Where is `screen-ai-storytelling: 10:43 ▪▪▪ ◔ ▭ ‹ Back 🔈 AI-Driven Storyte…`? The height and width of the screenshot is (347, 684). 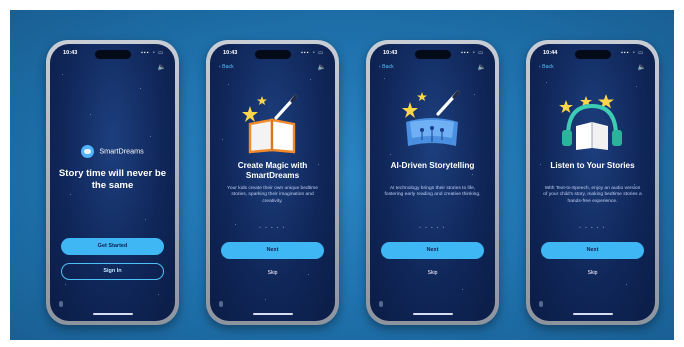
screen-ai-storytelling: 10:43 ▪▪▪ ◔ ▭ ‹ Back 🔈 AI-Driven Storyte… is located at coordinates (432, 182).